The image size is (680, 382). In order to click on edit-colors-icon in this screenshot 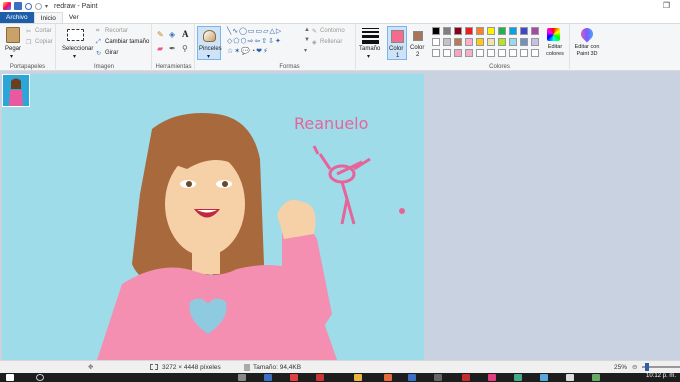, I will do `click(553, 34)`.